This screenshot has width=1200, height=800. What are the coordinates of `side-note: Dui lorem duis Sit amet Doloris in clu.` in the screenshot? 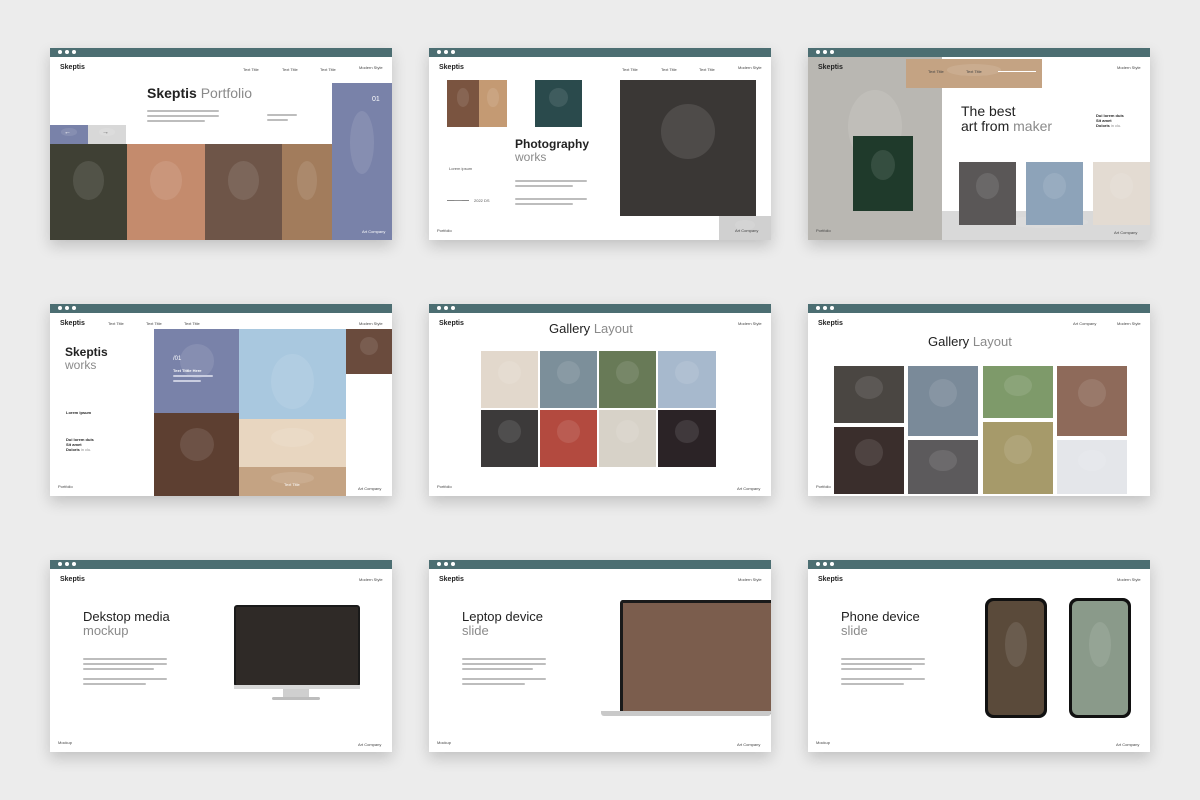 It's located at (80, 445).